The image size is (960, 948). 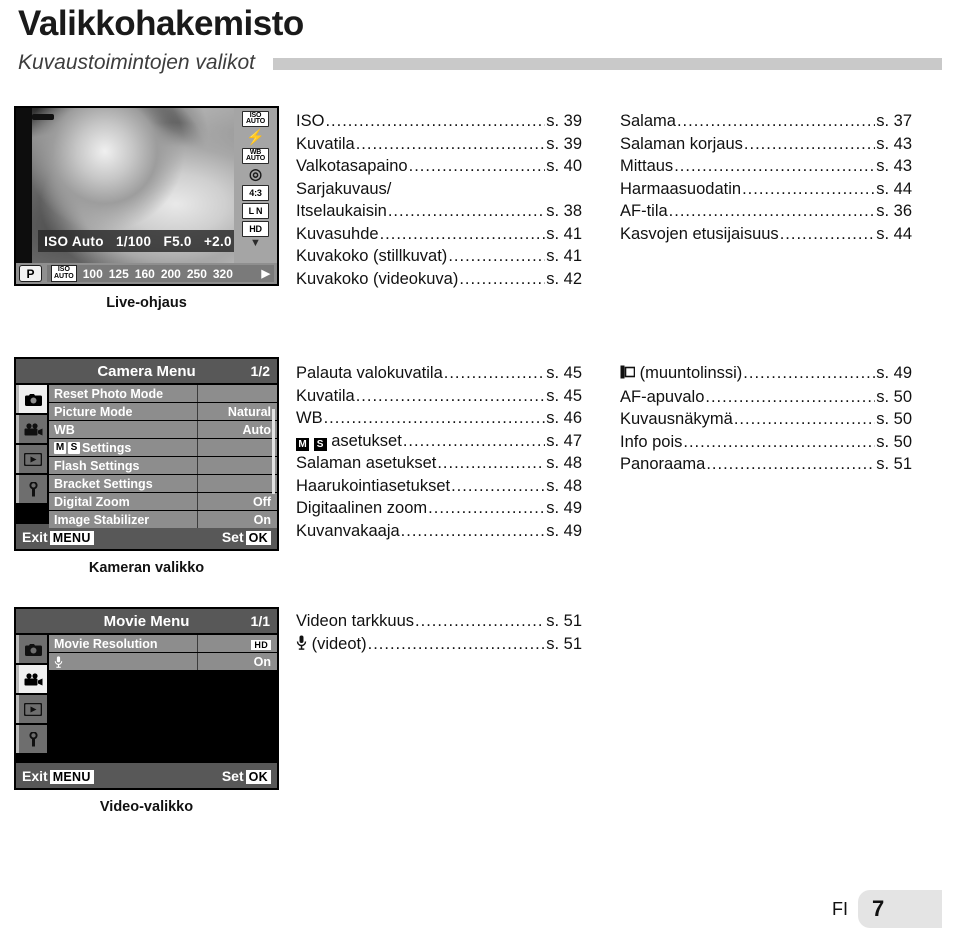 What do you see at coordinates (163, 661) in the screenshot?
I see `menu-row: On` at bounding box center [163, 661].